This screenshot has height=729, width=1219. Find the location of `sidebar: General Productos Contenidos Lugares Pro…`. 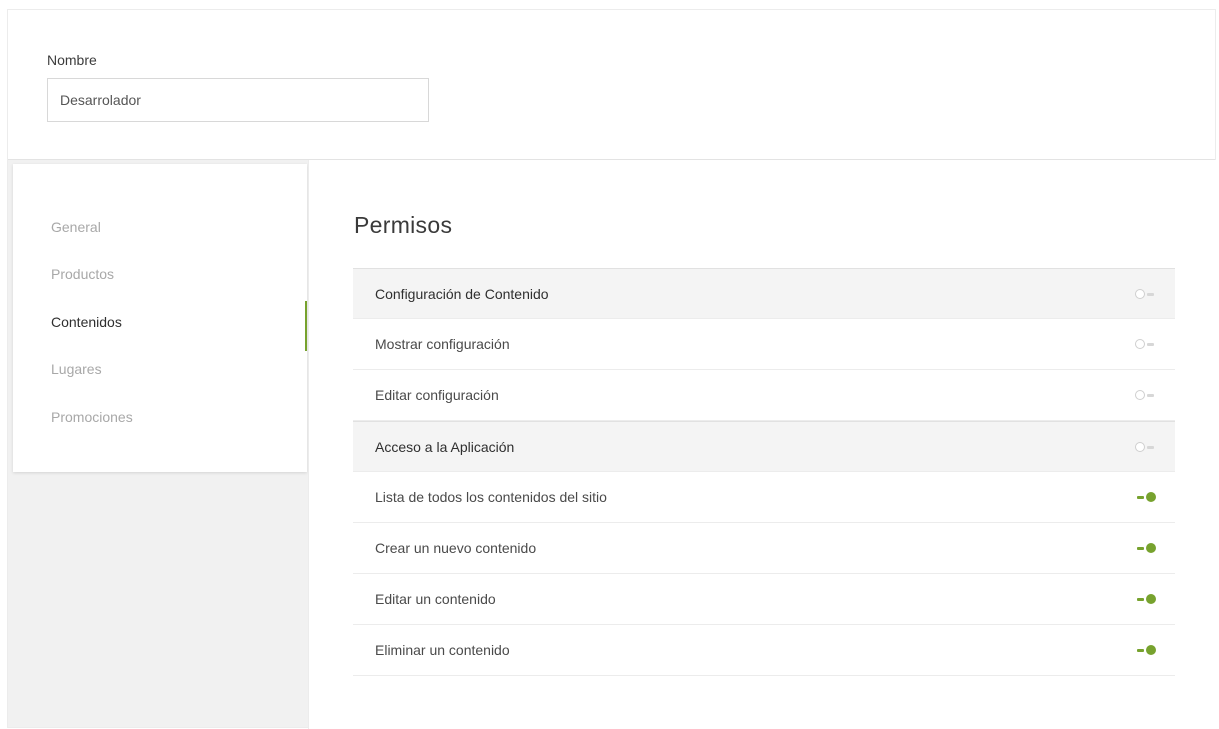

sidebar: General Productos Contenidos Lugares Pro… is located at coordinates (160, 318).